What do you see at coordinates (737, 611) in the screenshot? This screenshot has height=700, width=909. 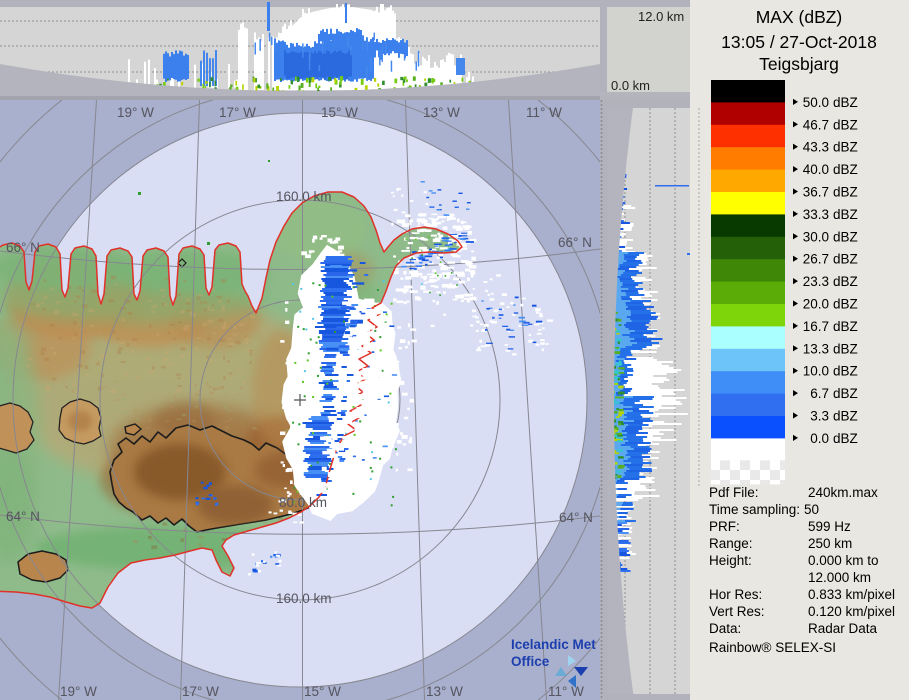 I see `svg-text: Vert Res:` at bounding box center [737, 611].